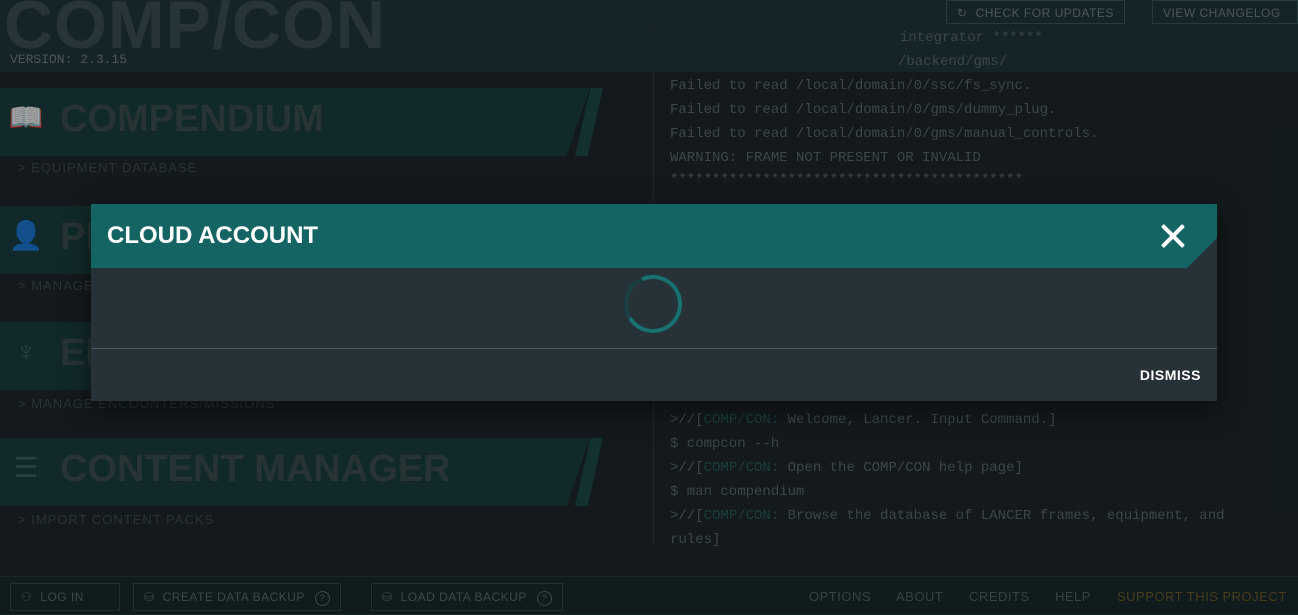 The height and width of the screenshot is (615, 1298). I want to click on dialog-title: CLOUD ACCOUNT, so click(213, 235).